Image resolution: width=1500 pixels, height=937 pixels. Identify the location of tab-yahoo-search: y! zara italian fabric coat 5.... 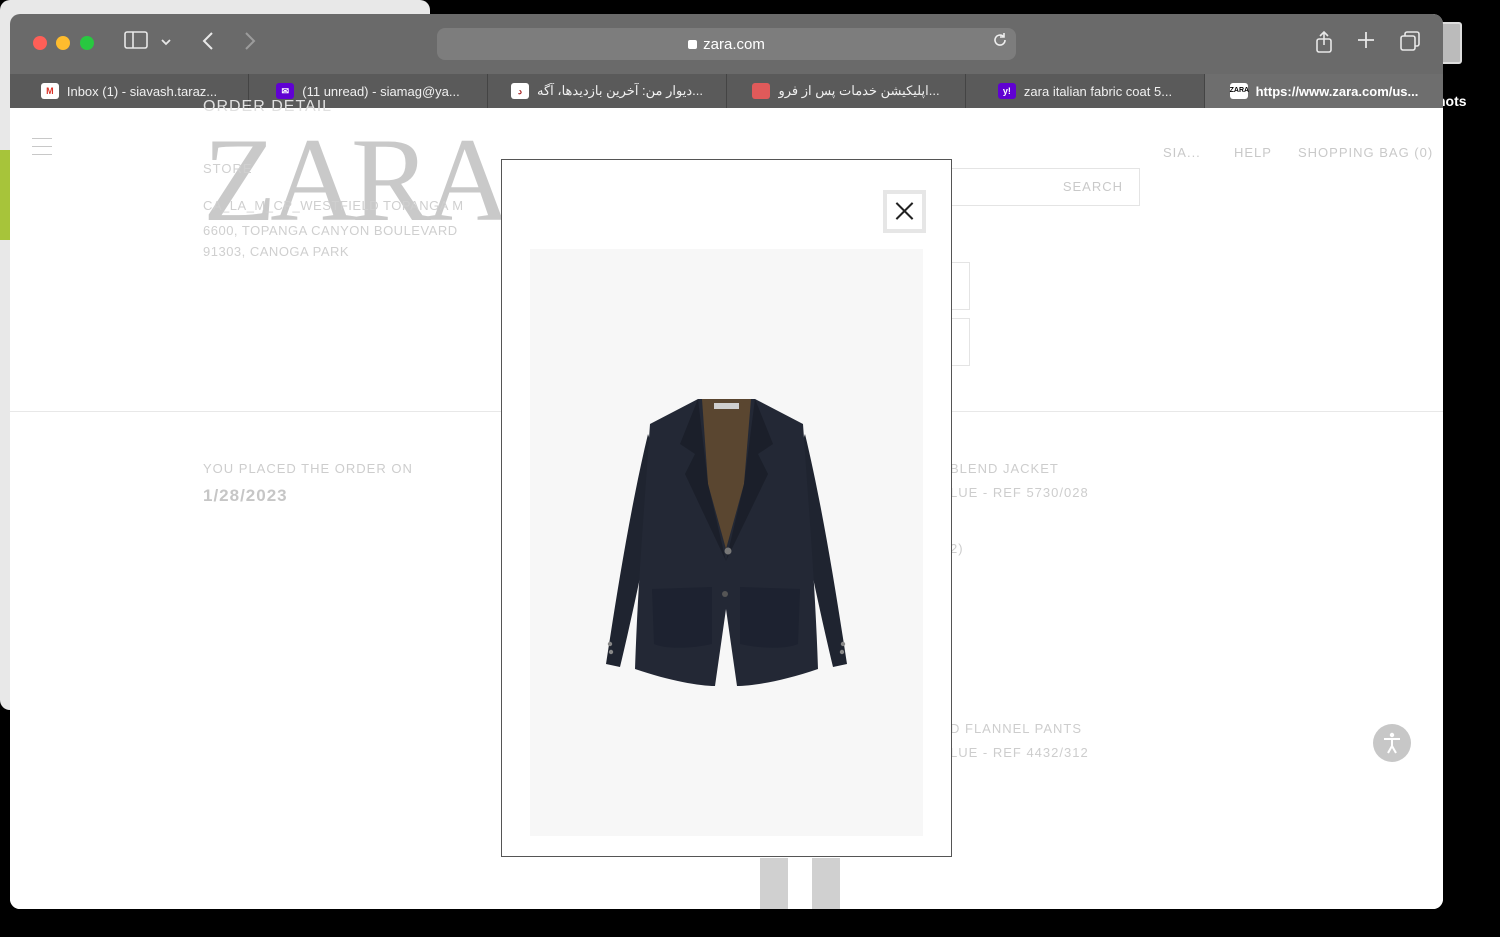
(1085, 91).